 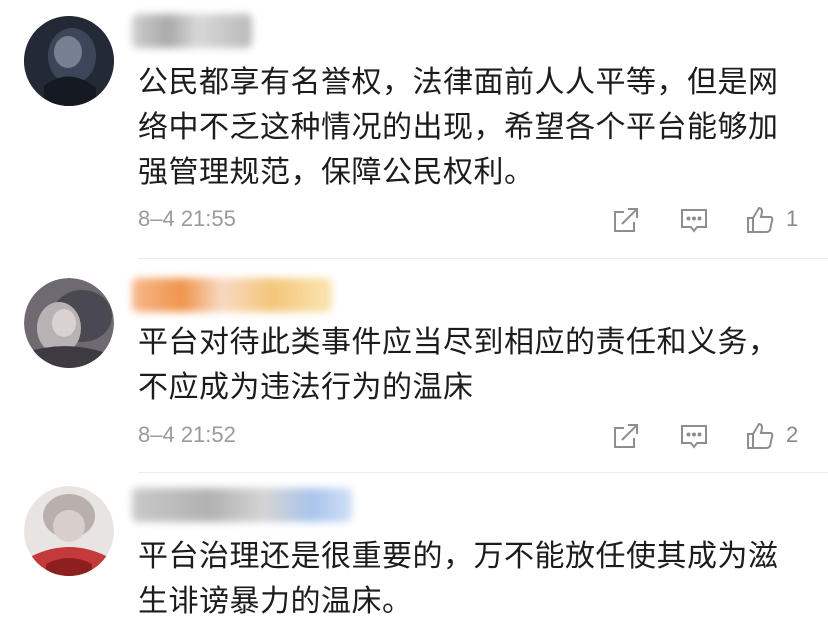 I want to click on comment-text: 平台治理还是很重要的，万不能放任使其成为滋生诽谤暴力的温床。, so click(x=458, y=579).